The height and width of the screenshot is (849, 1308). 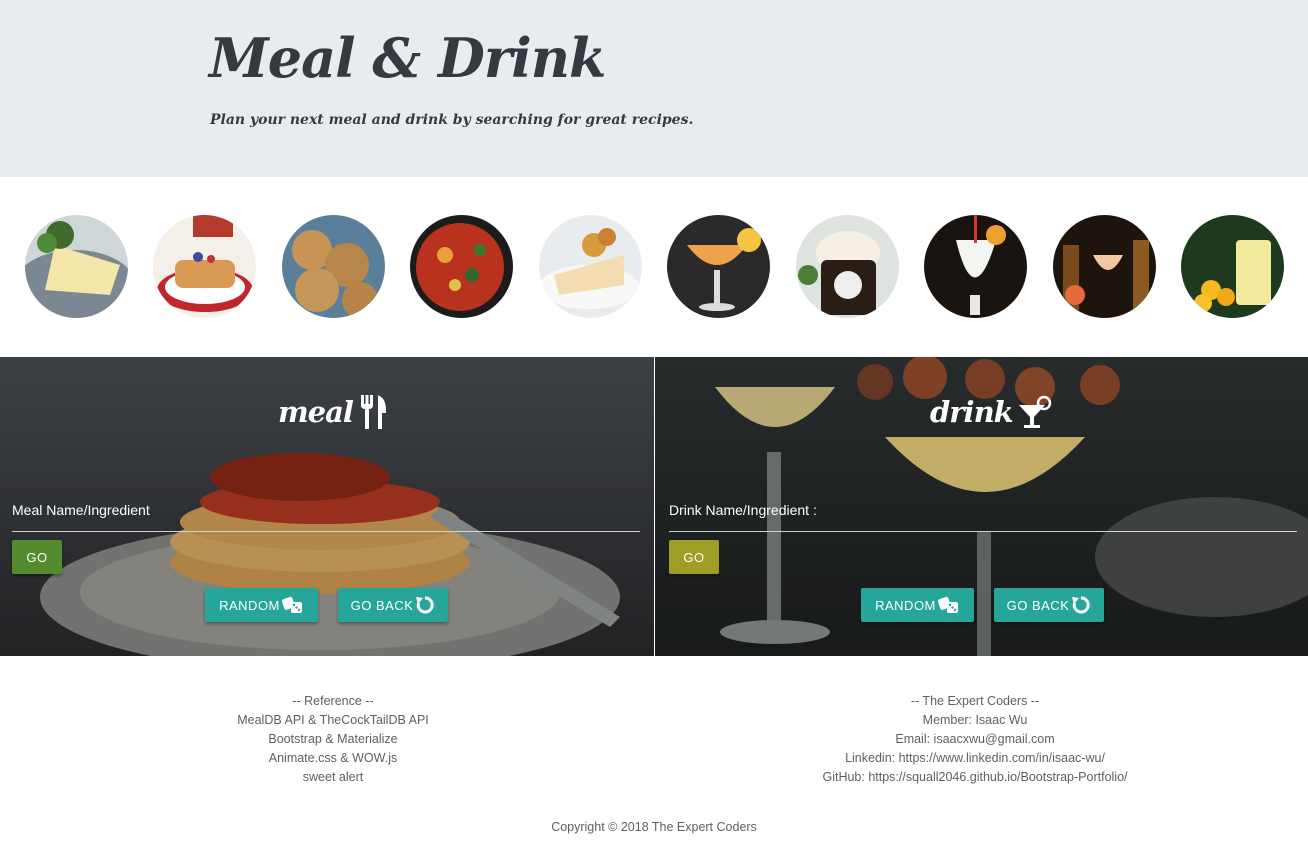 I want to click on copyright: Copyright © 2018 The Expert Coders, so click(x=654, y=827).